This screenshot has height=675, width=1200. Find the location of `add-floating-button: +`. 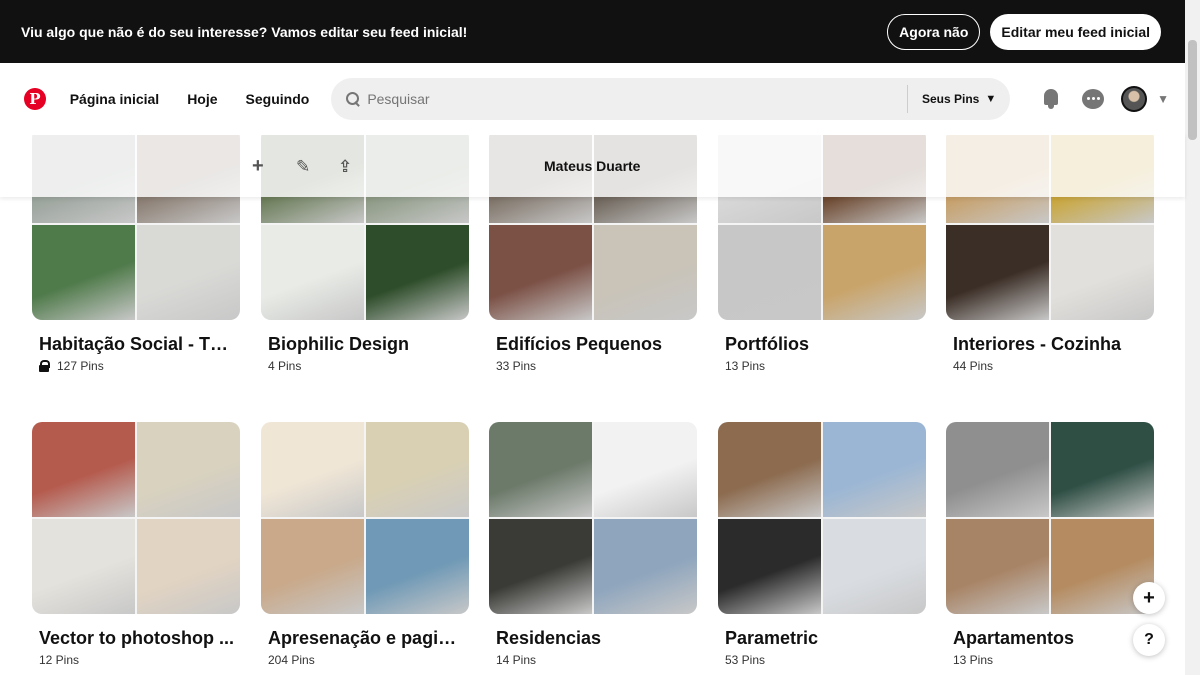

add-floating-button: + is located at coordinates (1149, 598).